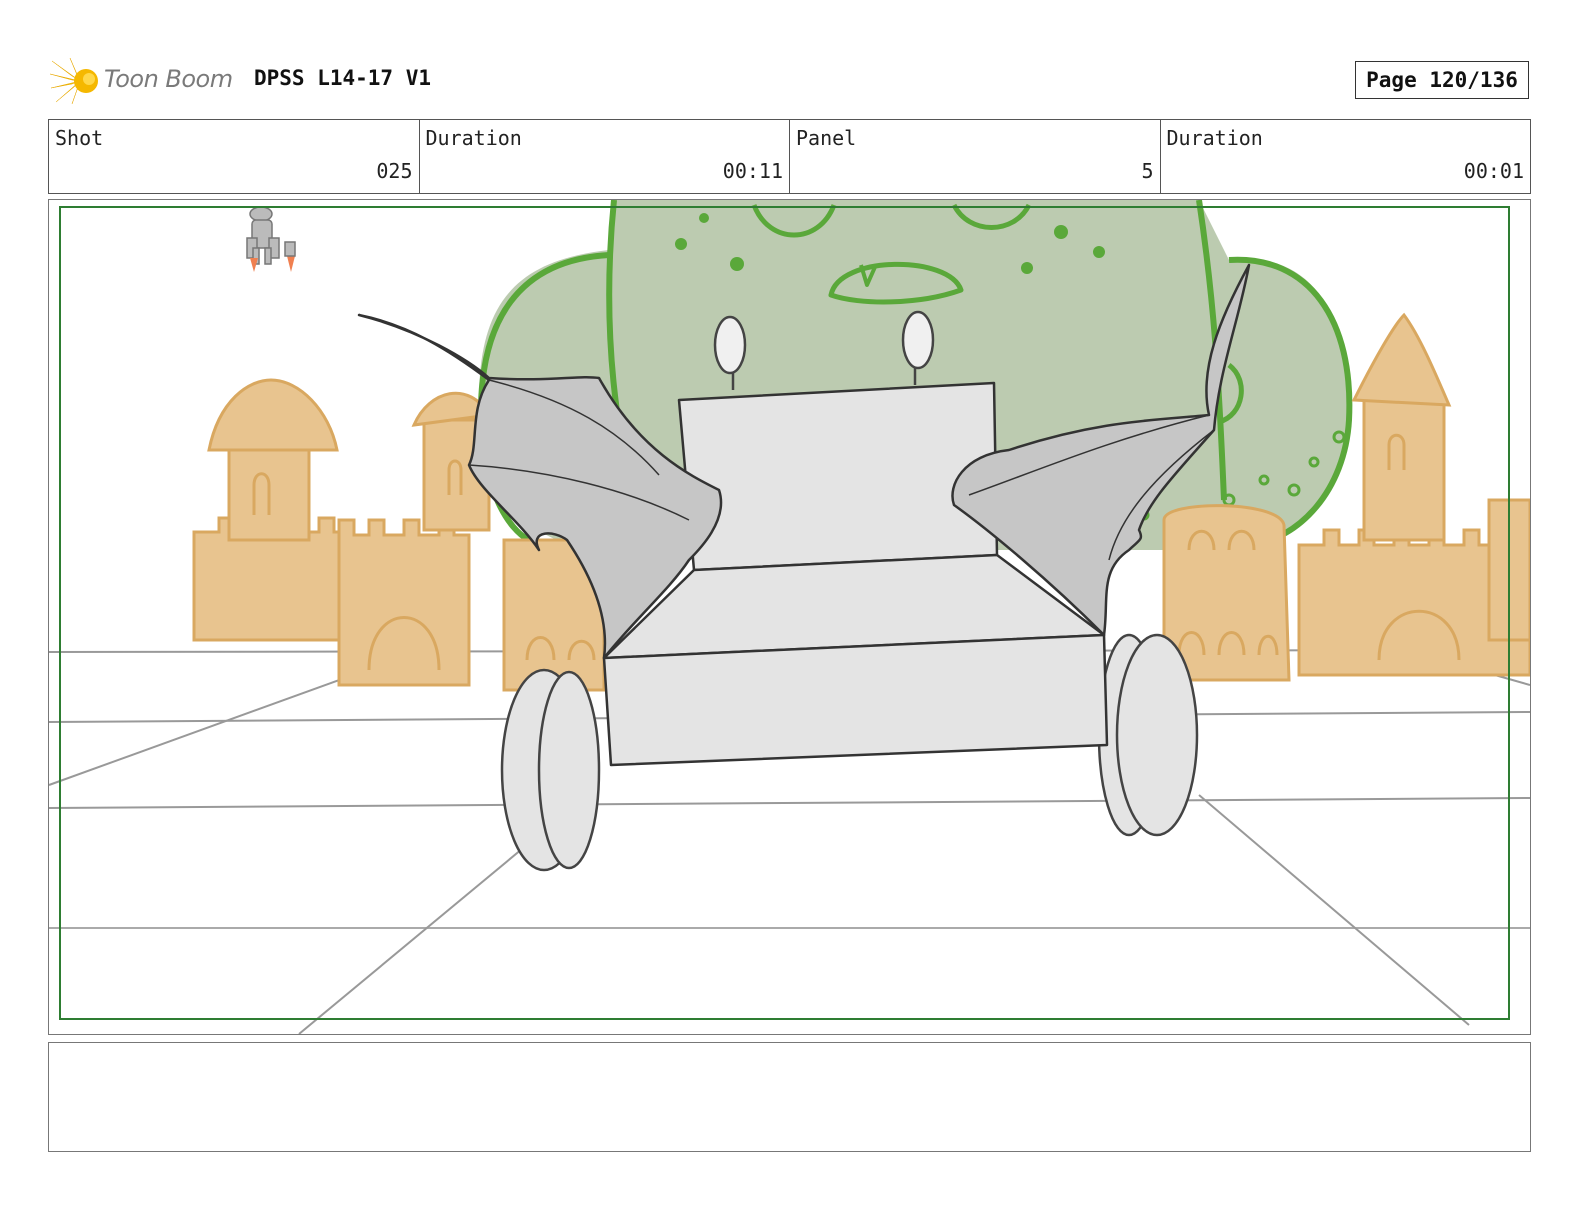  What do you see at coordinates (789, 1097) in the screenshot?
I see `panel-notes` at bounding box center [789, 1097].